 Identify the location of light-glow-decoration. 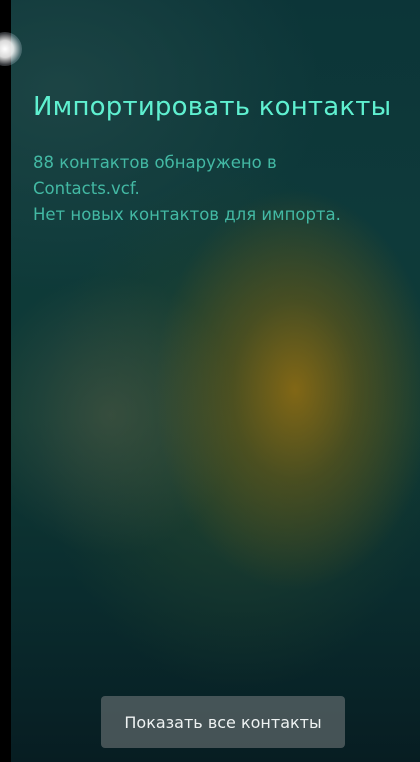
(11, 49).